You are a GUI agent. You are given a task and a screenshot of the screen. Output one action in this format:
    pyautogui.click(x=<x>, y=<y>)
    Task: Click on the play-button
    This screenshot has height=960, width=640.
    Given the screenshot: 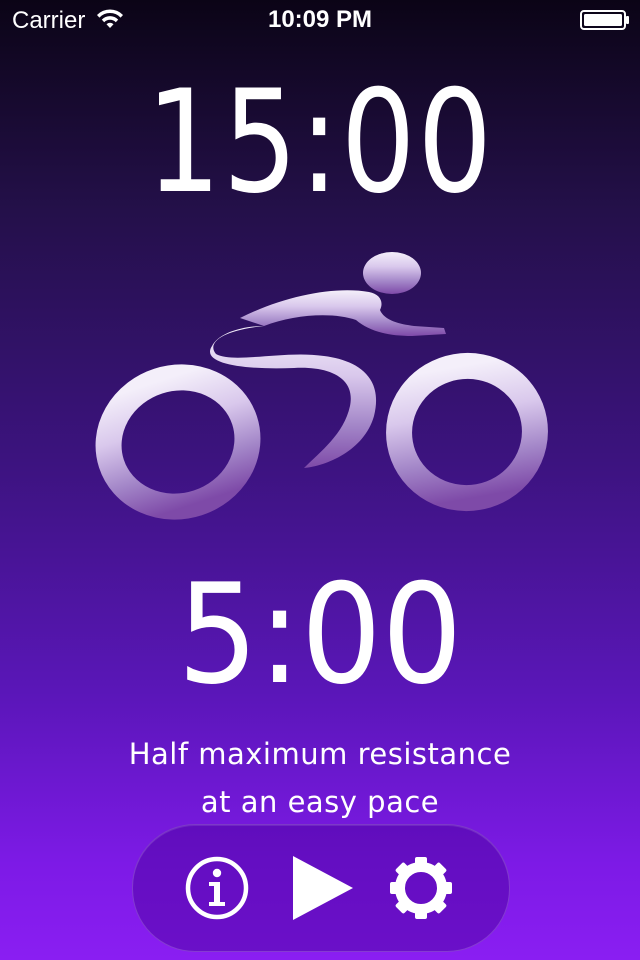 What is the action you would take?
    pyautogui.click(x=321, y=888)
    